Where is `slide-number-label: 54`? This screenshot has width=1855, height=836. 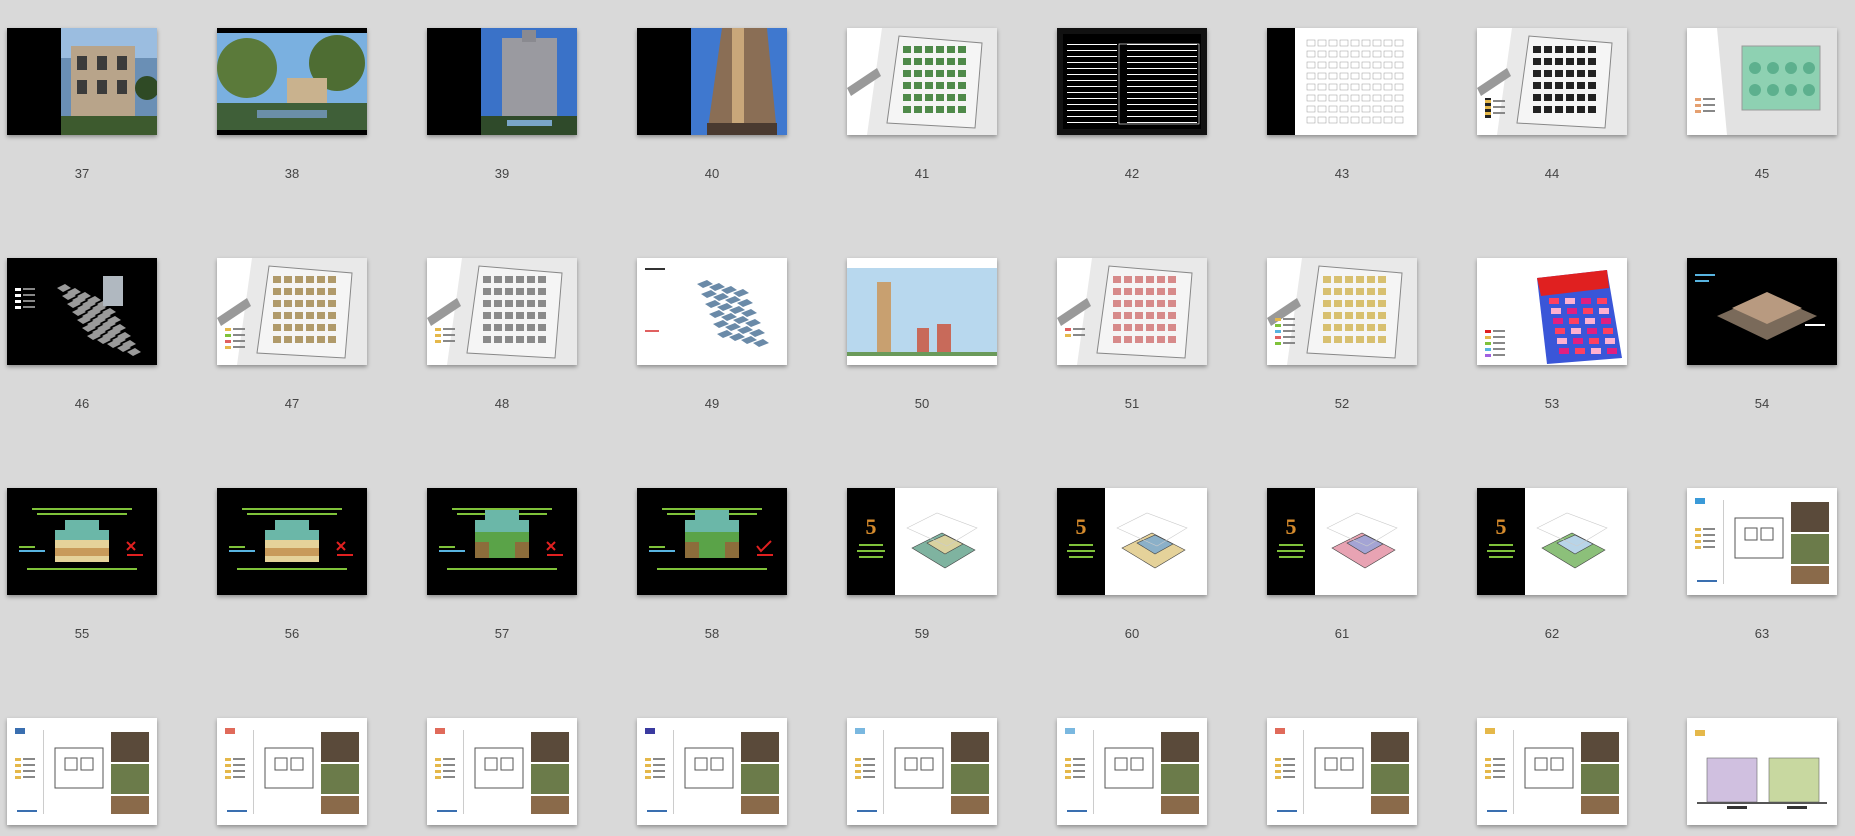 slide-number-label: 54 is located at coordinates (1762, 403).